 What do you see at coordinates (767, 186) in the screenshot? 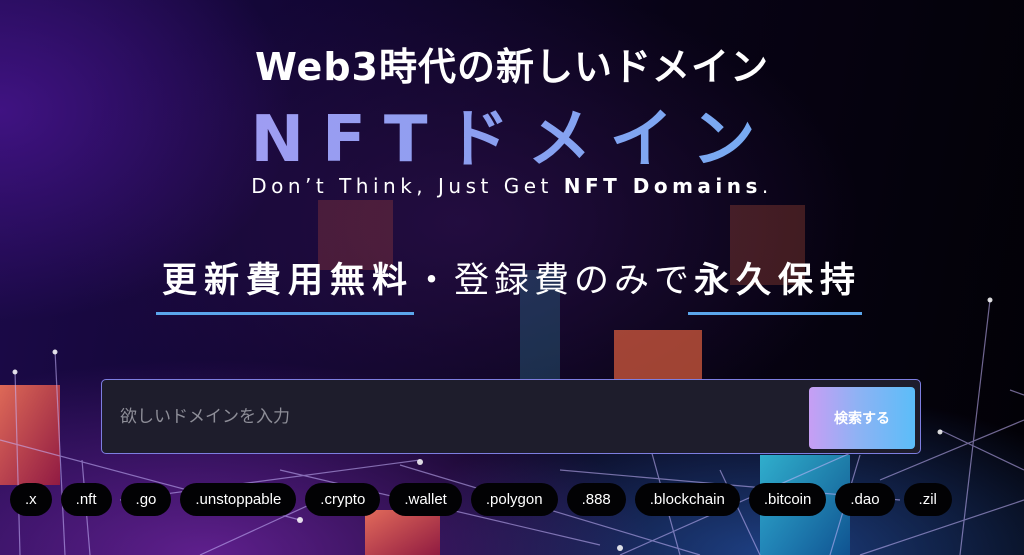
I see `tagline-suffix: .` at bounding box center [767, 186].